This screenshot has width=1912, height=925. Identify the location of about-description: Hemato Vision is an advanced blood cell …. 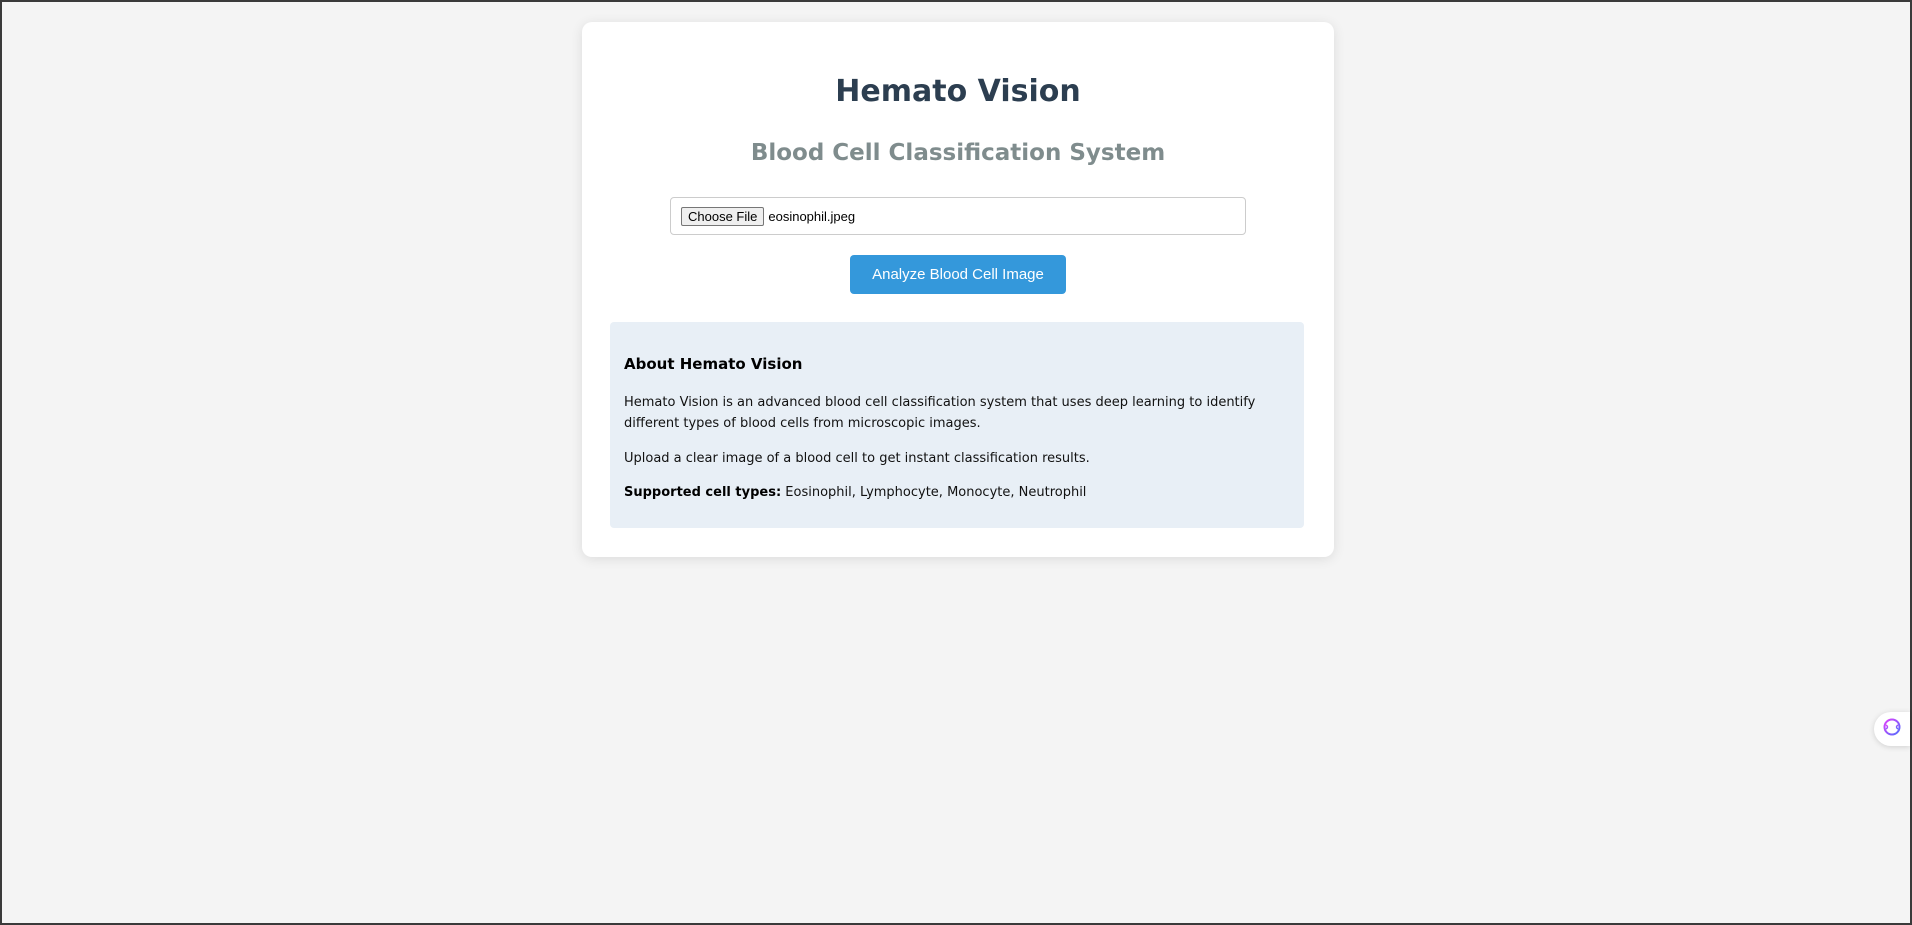
(940, 413).